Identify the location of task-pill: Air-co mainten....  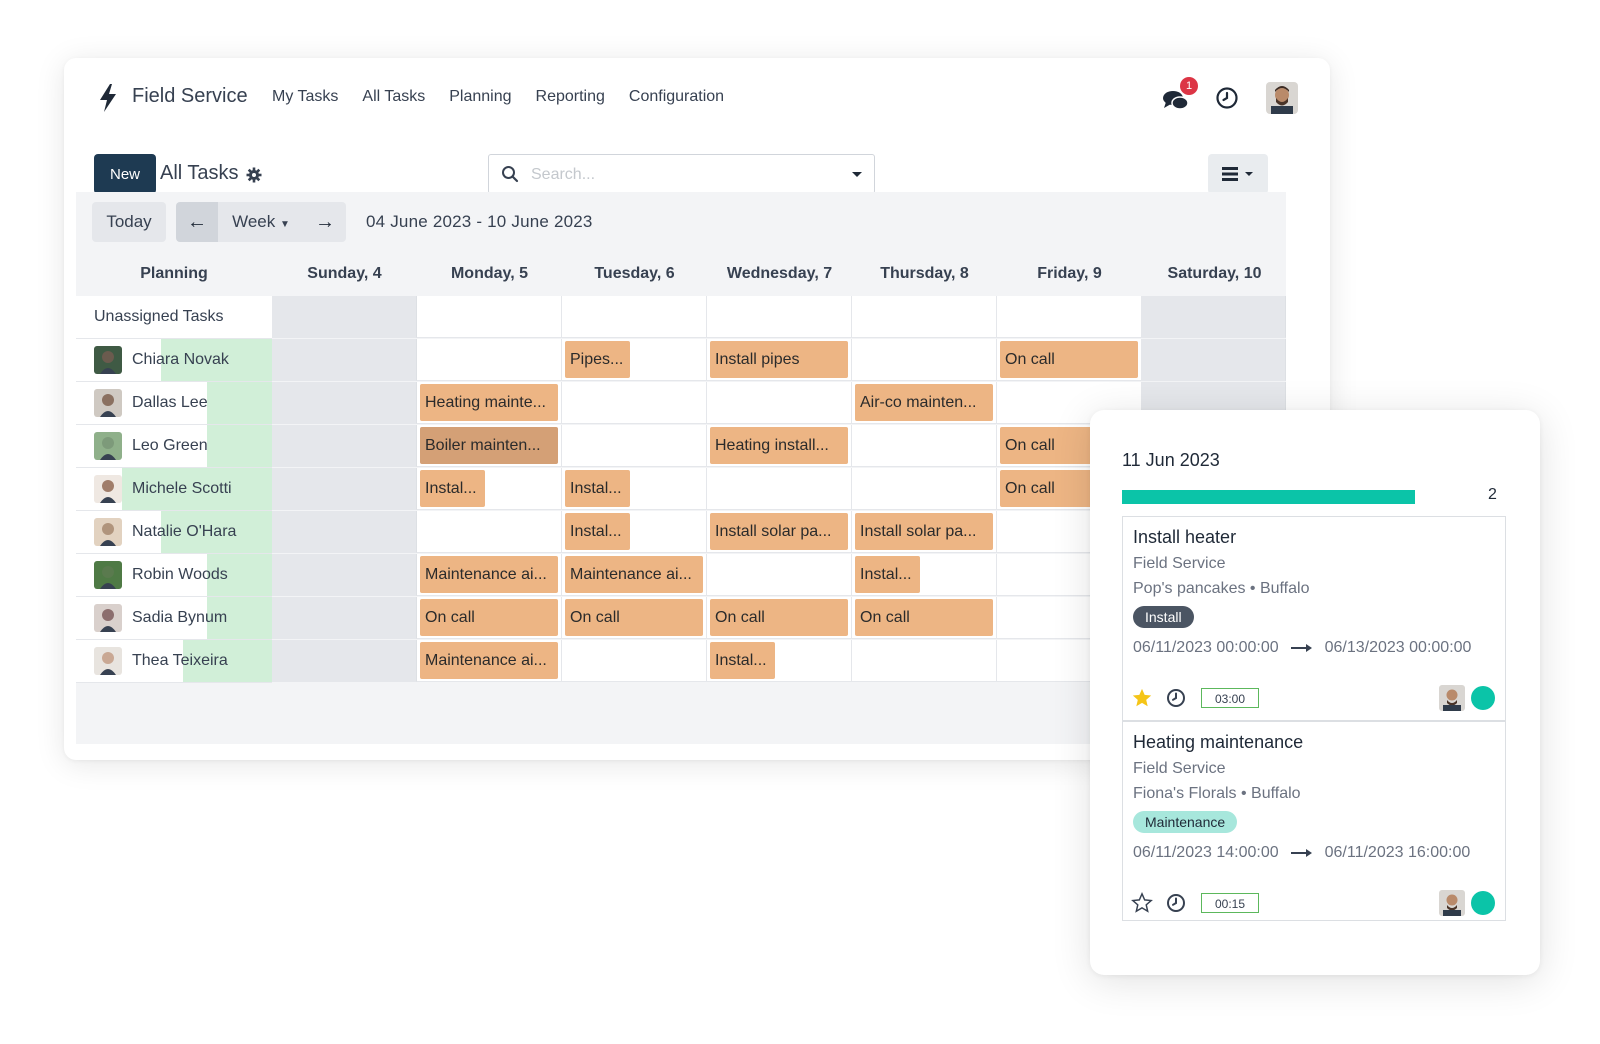
(924, 402).